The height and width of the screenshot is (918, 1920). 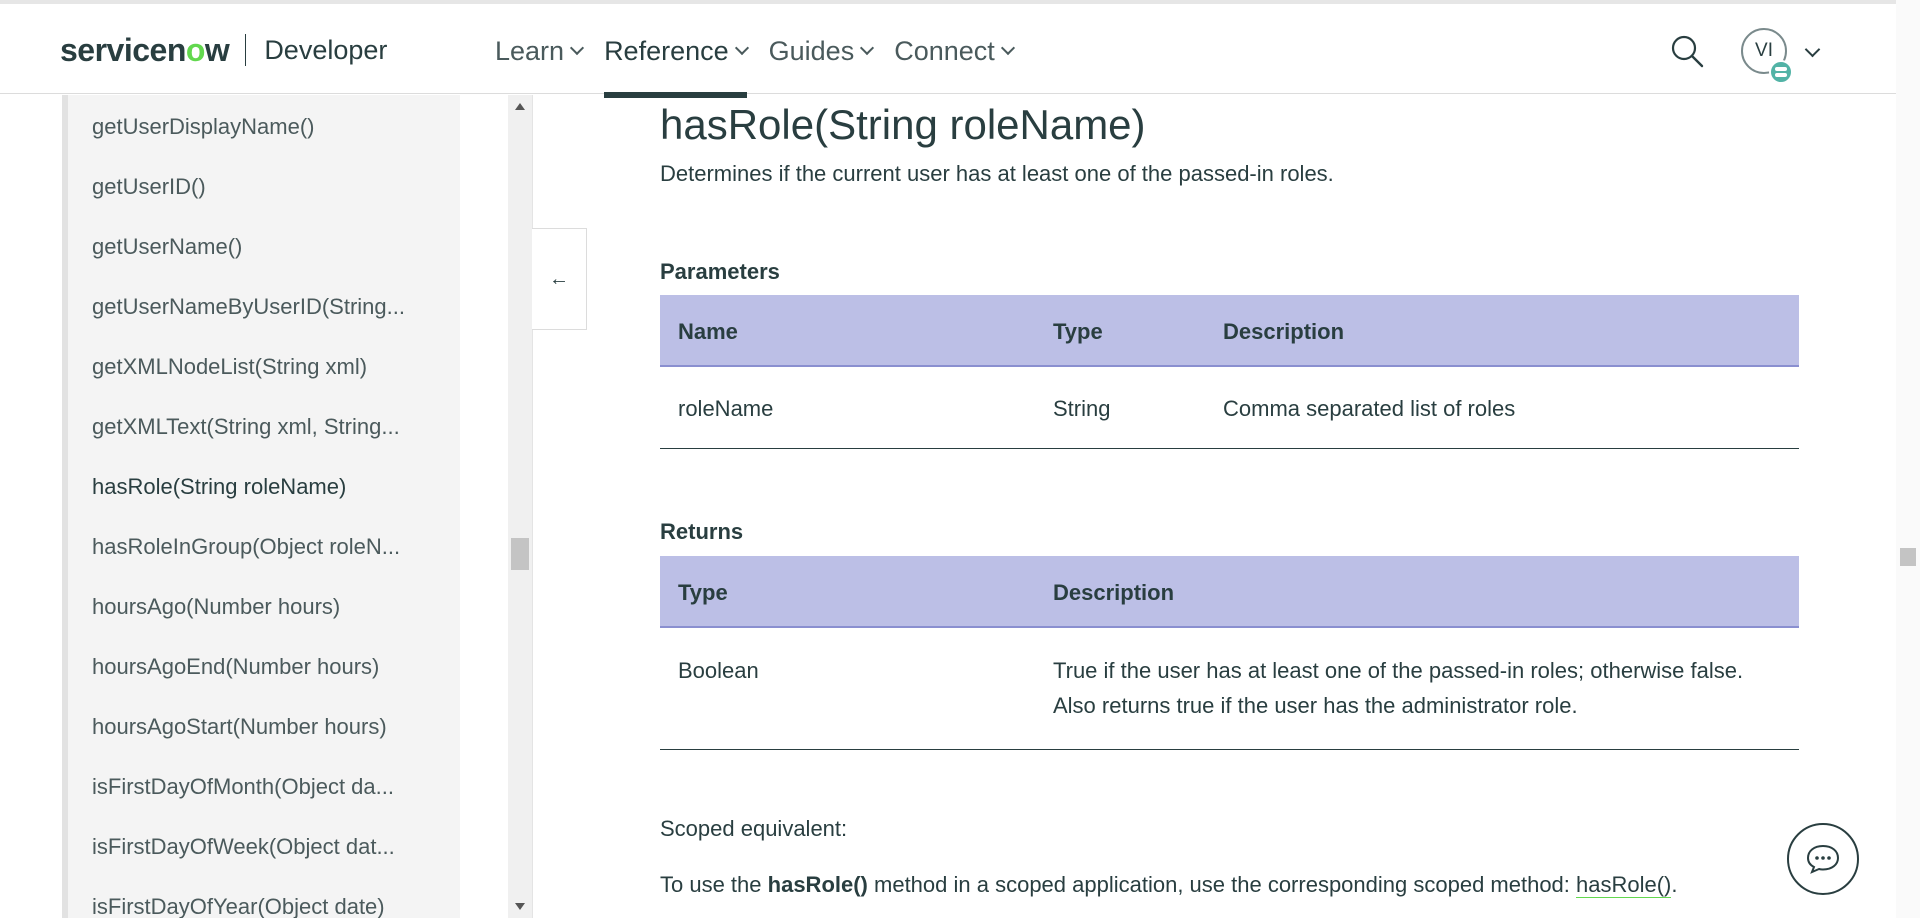 I want to click on logo-wordmark: servicenow, so click(x=145, y=49).